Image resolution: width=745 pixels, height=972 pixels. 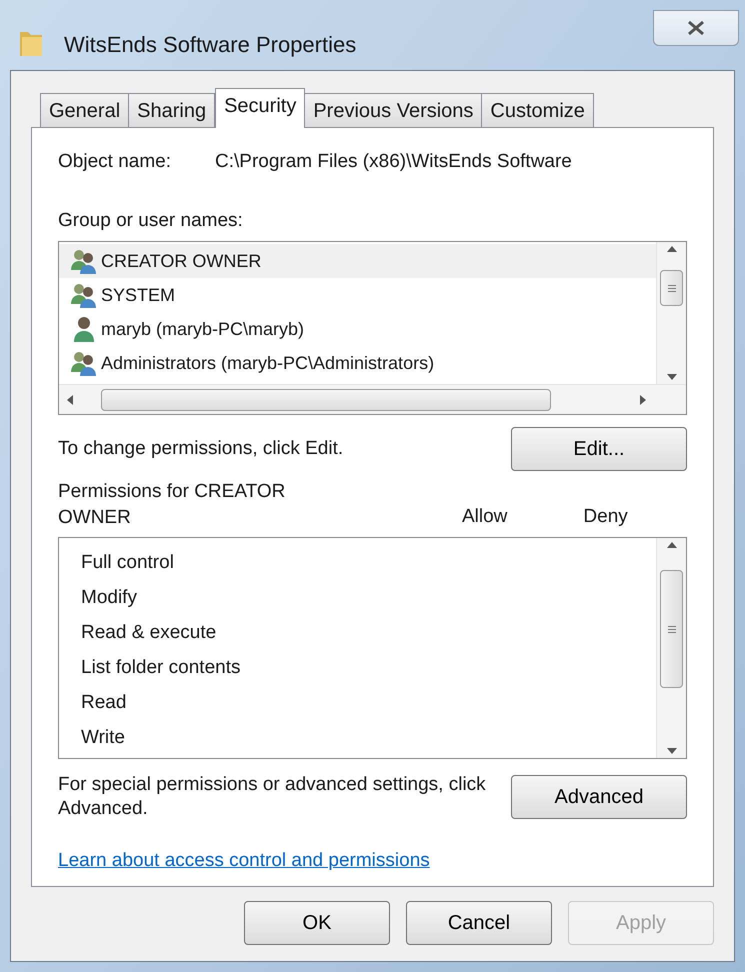 What do you see at coordinates (272, 797) in the screenshot?
I see `advanced-hint: For special permissions or advanced settings, click Advanced.` at bounding box center [272, 797].